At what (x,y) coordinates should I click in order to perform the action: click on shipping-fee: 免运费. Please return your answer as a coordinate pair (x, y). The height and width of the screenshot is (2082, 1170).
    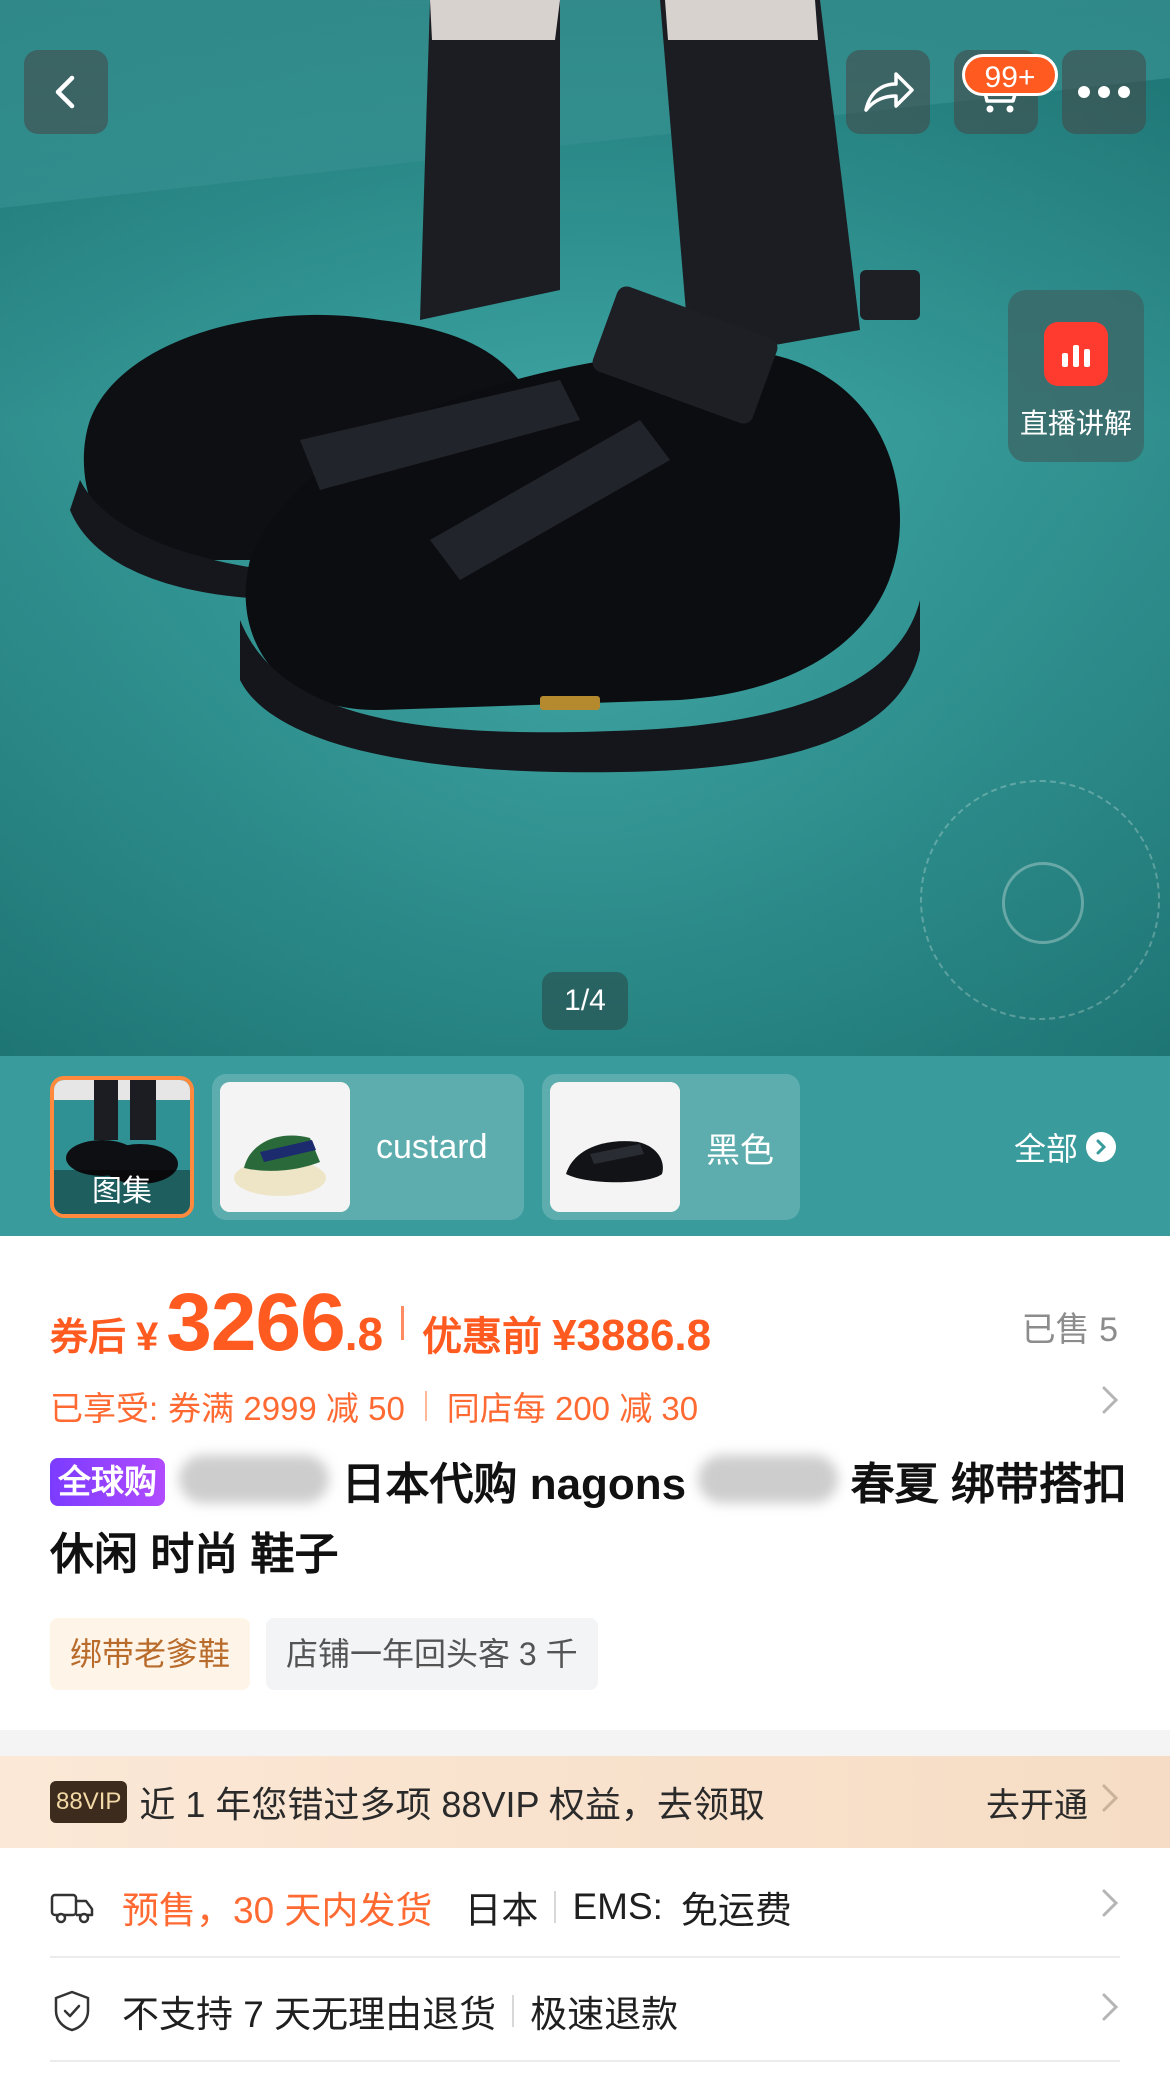
    Looking at the image, I should click on (736, 1910).